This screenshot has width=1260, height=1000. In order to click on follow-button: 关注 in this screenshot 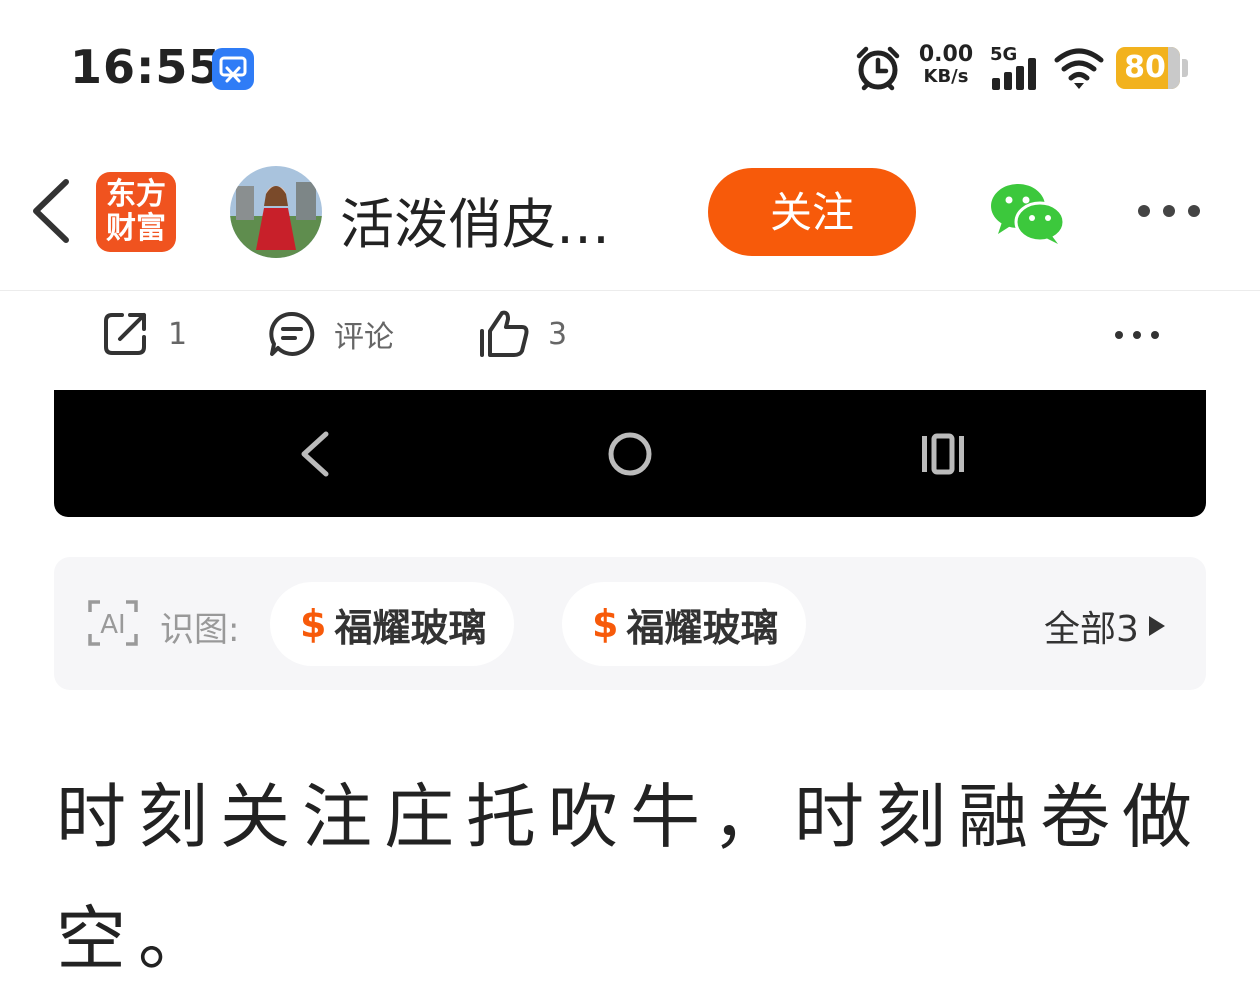, I will do `click(812, 212)`.